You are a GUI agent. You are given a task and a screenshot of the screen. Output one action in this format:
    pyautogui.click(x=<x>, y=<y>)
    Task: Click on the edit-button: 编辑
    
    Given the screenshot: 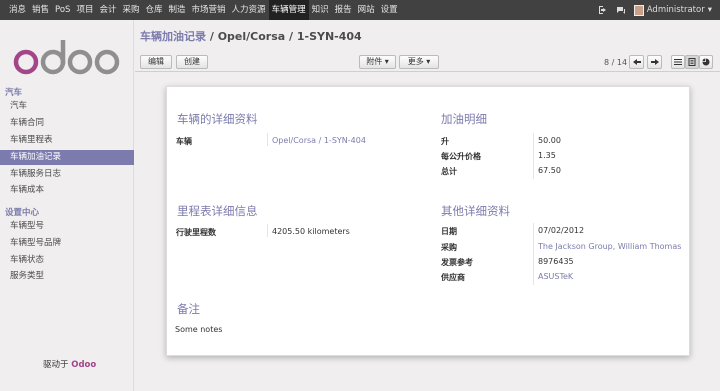 What is the action you would take?
    pyautogui.click(x=156, y=62)
    